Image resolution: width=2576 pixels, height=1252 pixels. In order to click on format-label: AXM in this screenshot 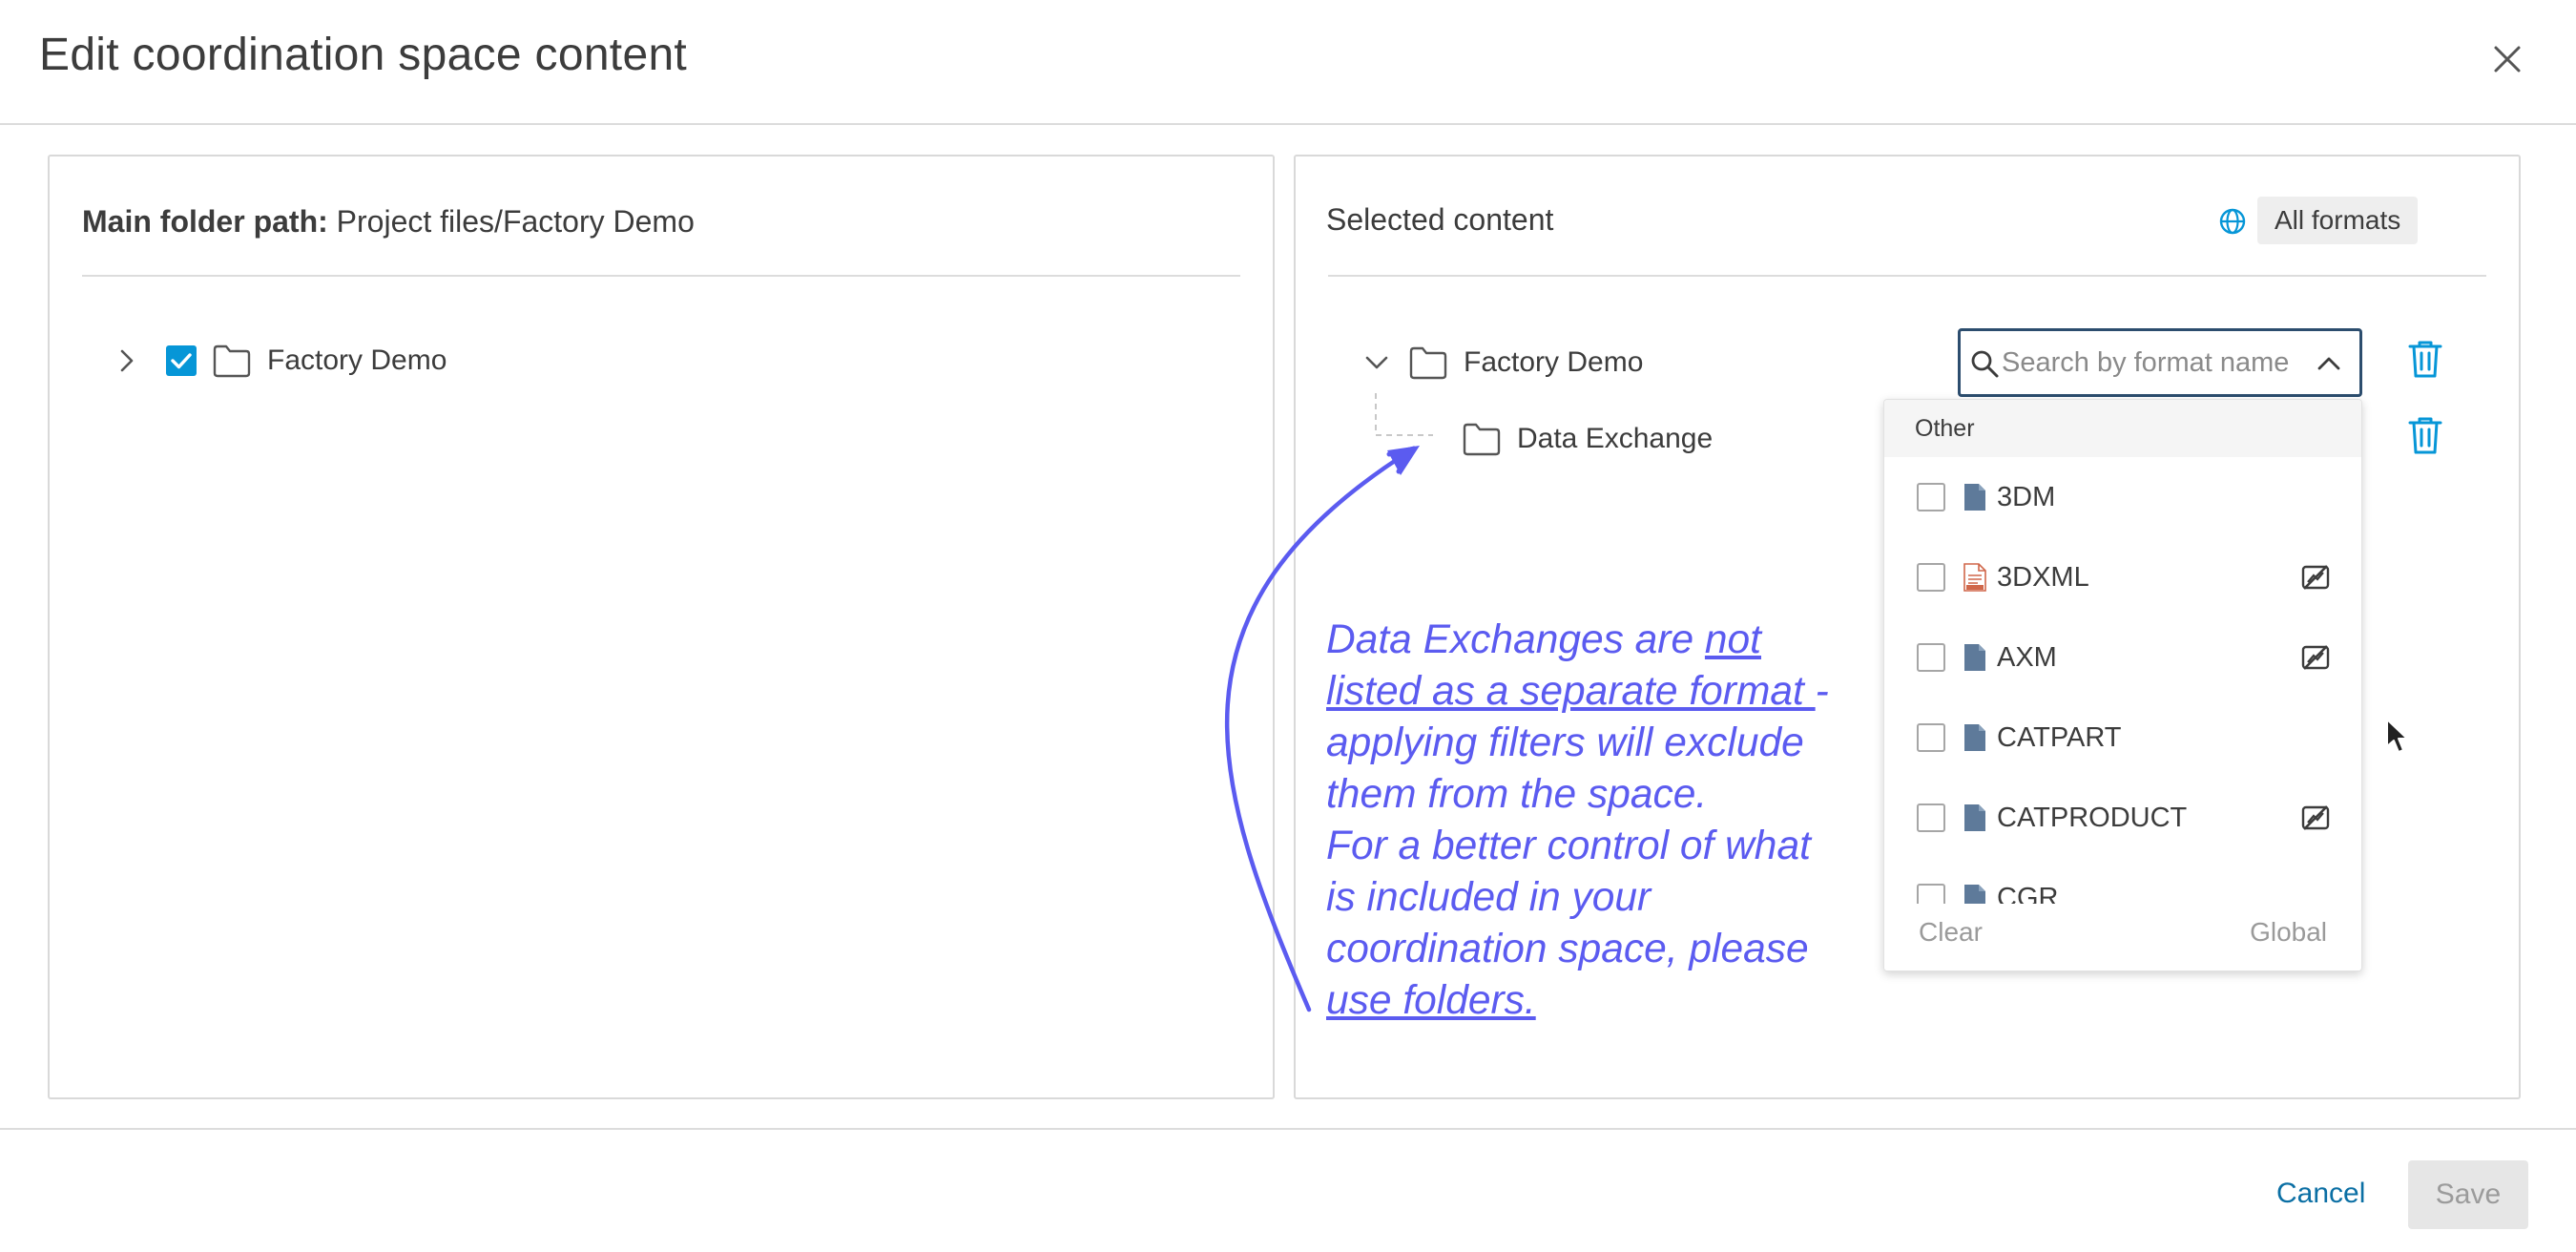, I will do `click(2027, 657)`.